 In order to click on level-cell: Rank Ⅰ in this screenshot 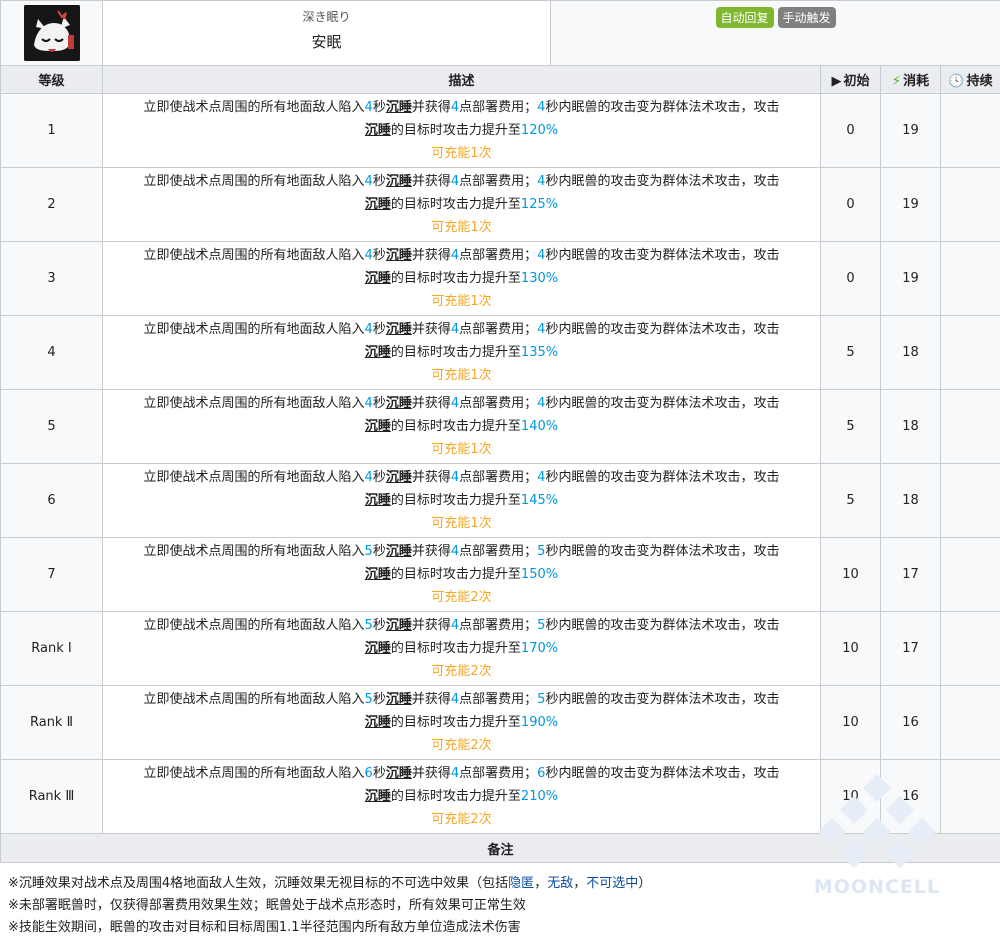, I will do `click(51, 648)`.